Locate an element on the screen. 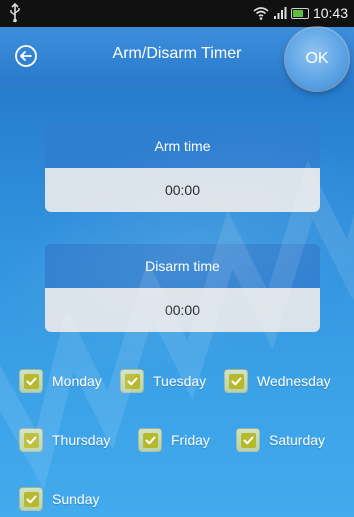 Image resolution: width=354 pixels, height=517 pixels. usb-icon is located at coordinates (15, 13).